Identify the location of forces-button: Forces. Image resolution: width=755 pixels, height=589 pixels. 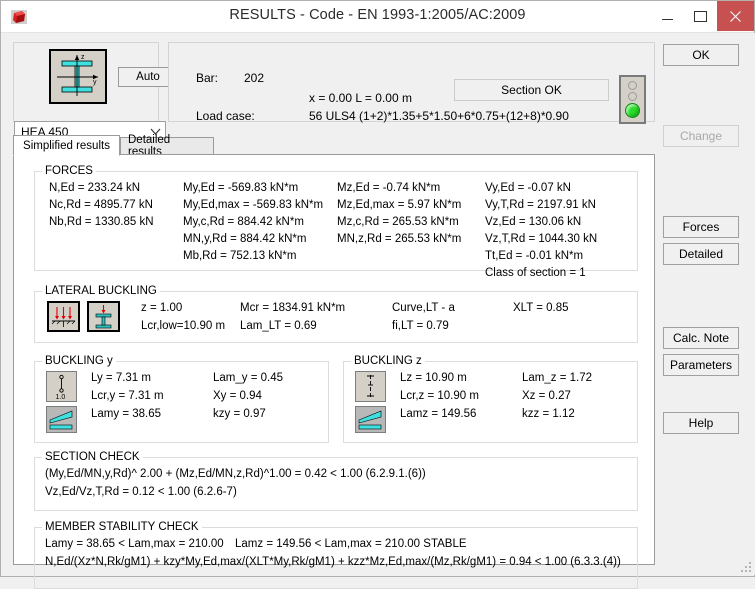
(701, 227).